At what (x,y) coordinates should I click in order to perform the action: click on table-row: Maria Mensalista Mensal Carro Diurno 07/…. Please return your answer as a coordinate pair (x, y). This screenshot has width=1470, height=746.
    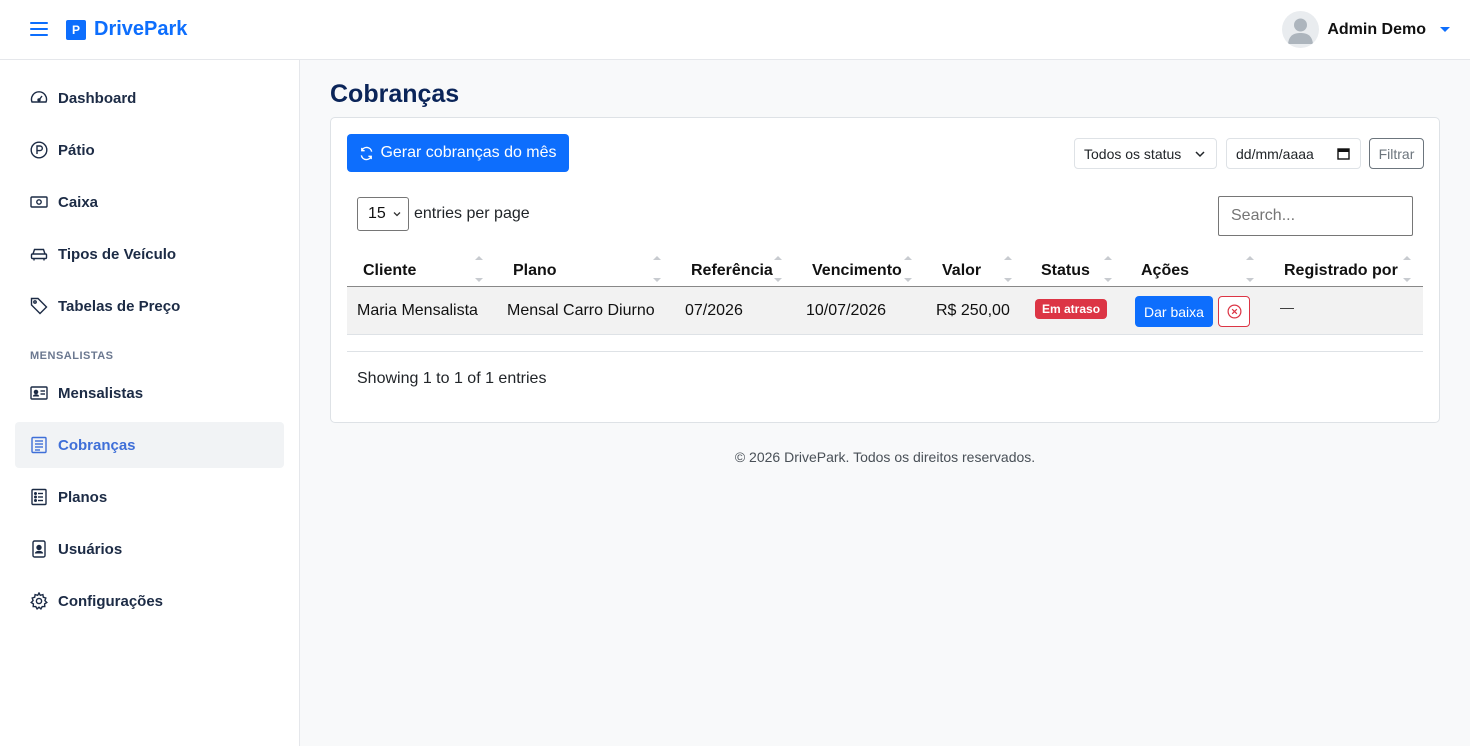
    Looking at the image, I should click on (885, 311).